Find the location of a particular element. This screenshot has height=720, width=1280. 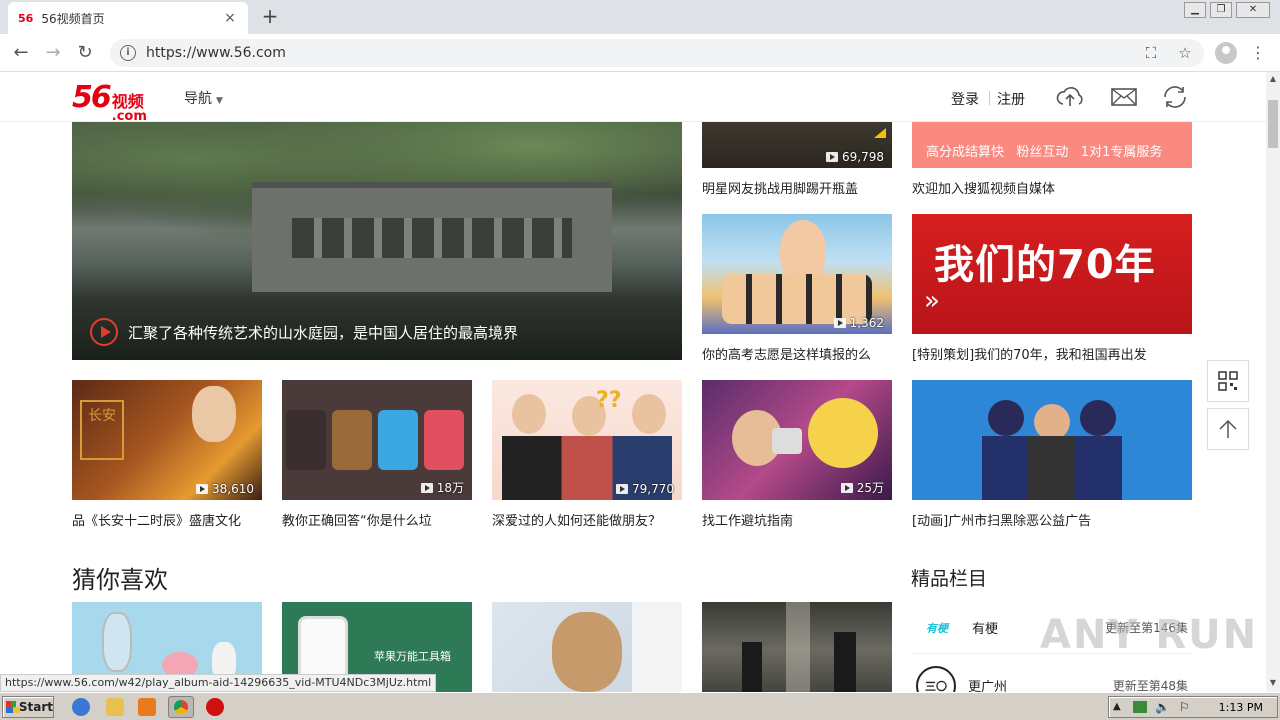

video-card: ?? 79,770 深爱过的人如何还能做朋友？ is located at coordinates (587, 454).